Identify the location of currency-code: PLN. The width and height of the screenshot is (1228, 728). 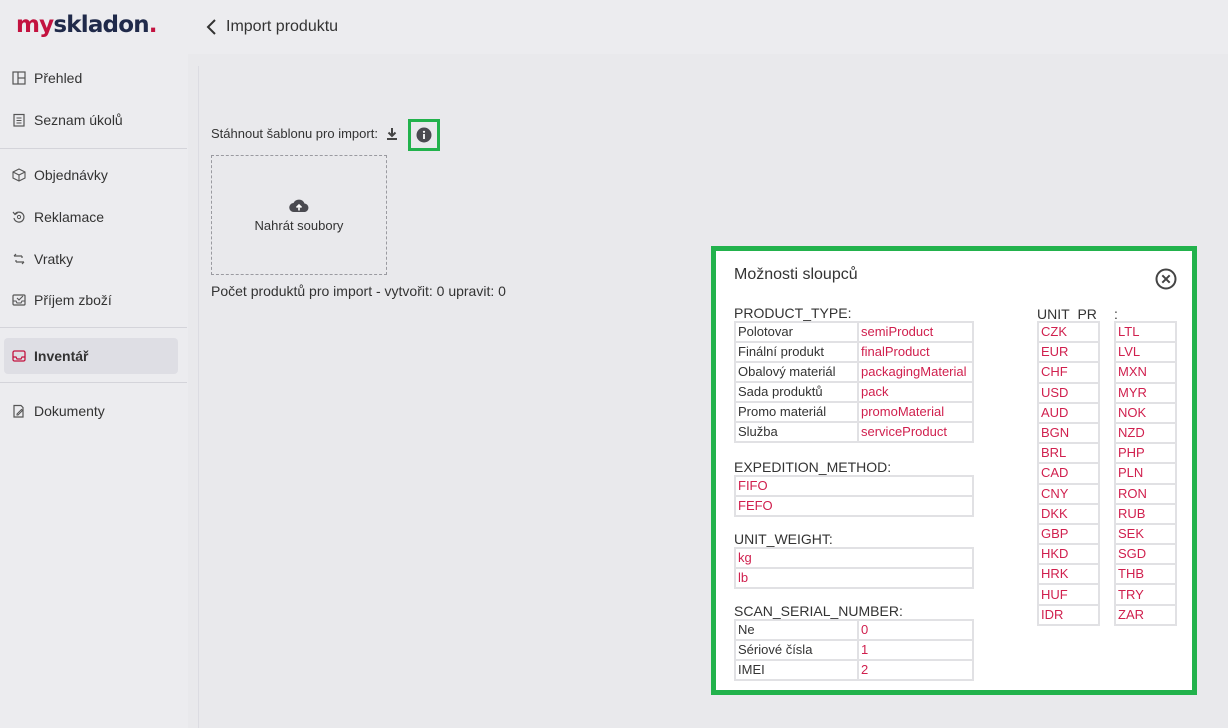
(1145, 473).